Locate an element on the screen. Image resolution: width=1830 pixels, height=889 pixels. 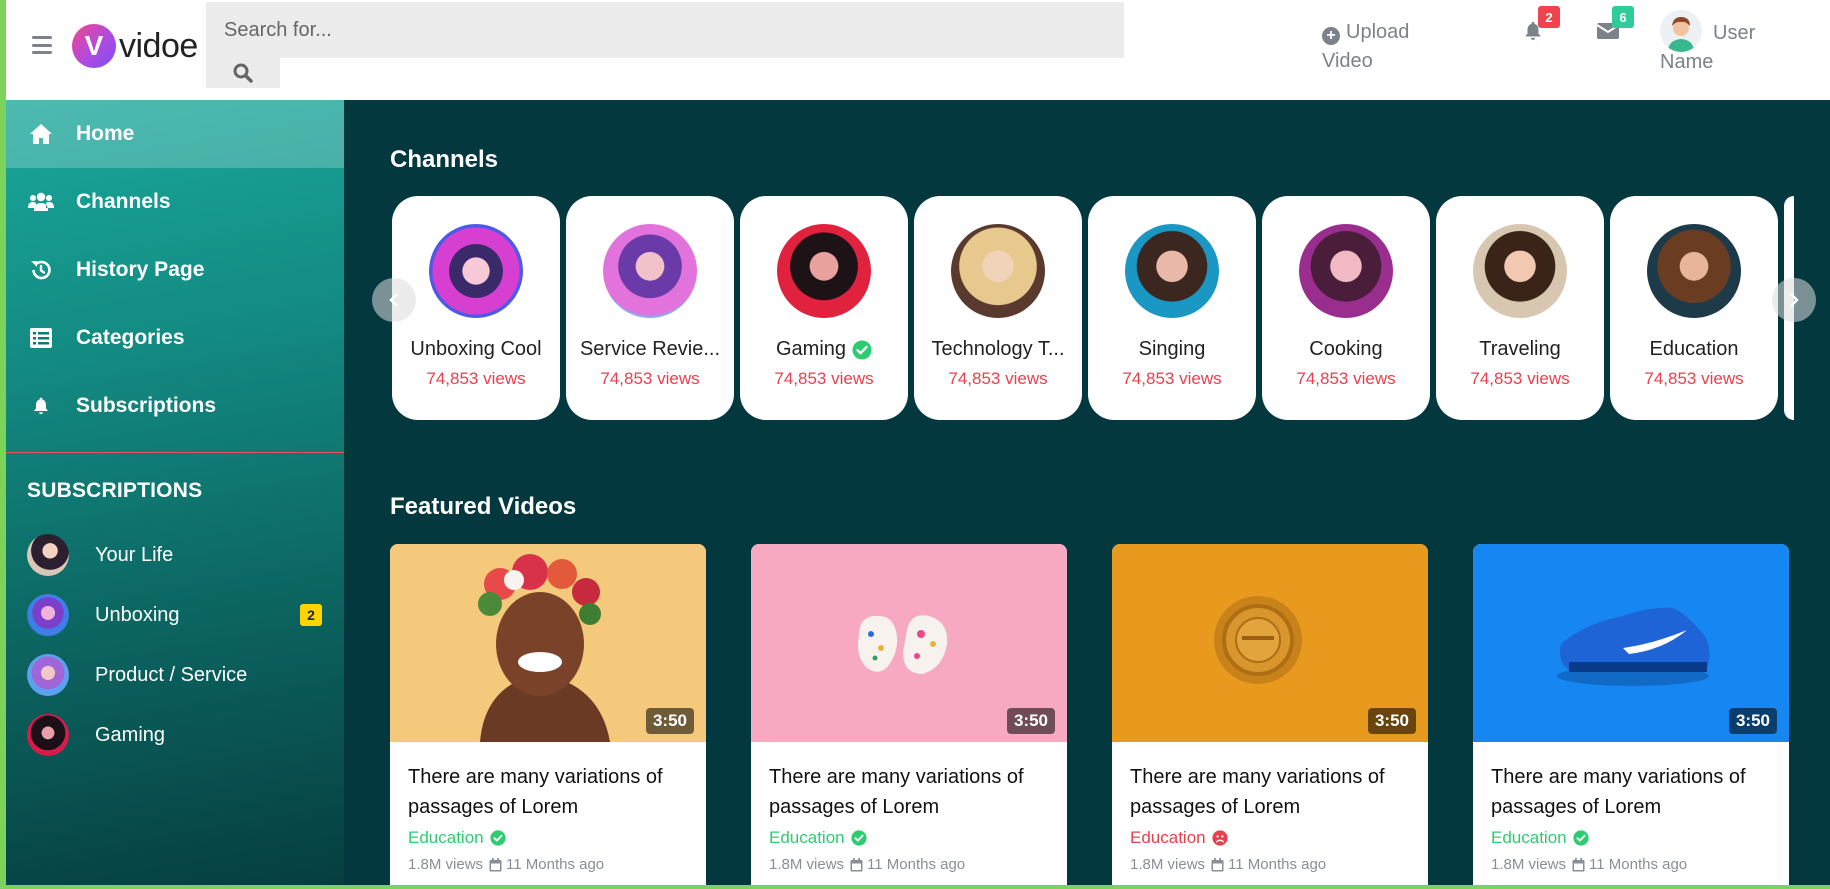
sidebar-item-subscriptions: Subscriptions is located at coordinates (175, 406).